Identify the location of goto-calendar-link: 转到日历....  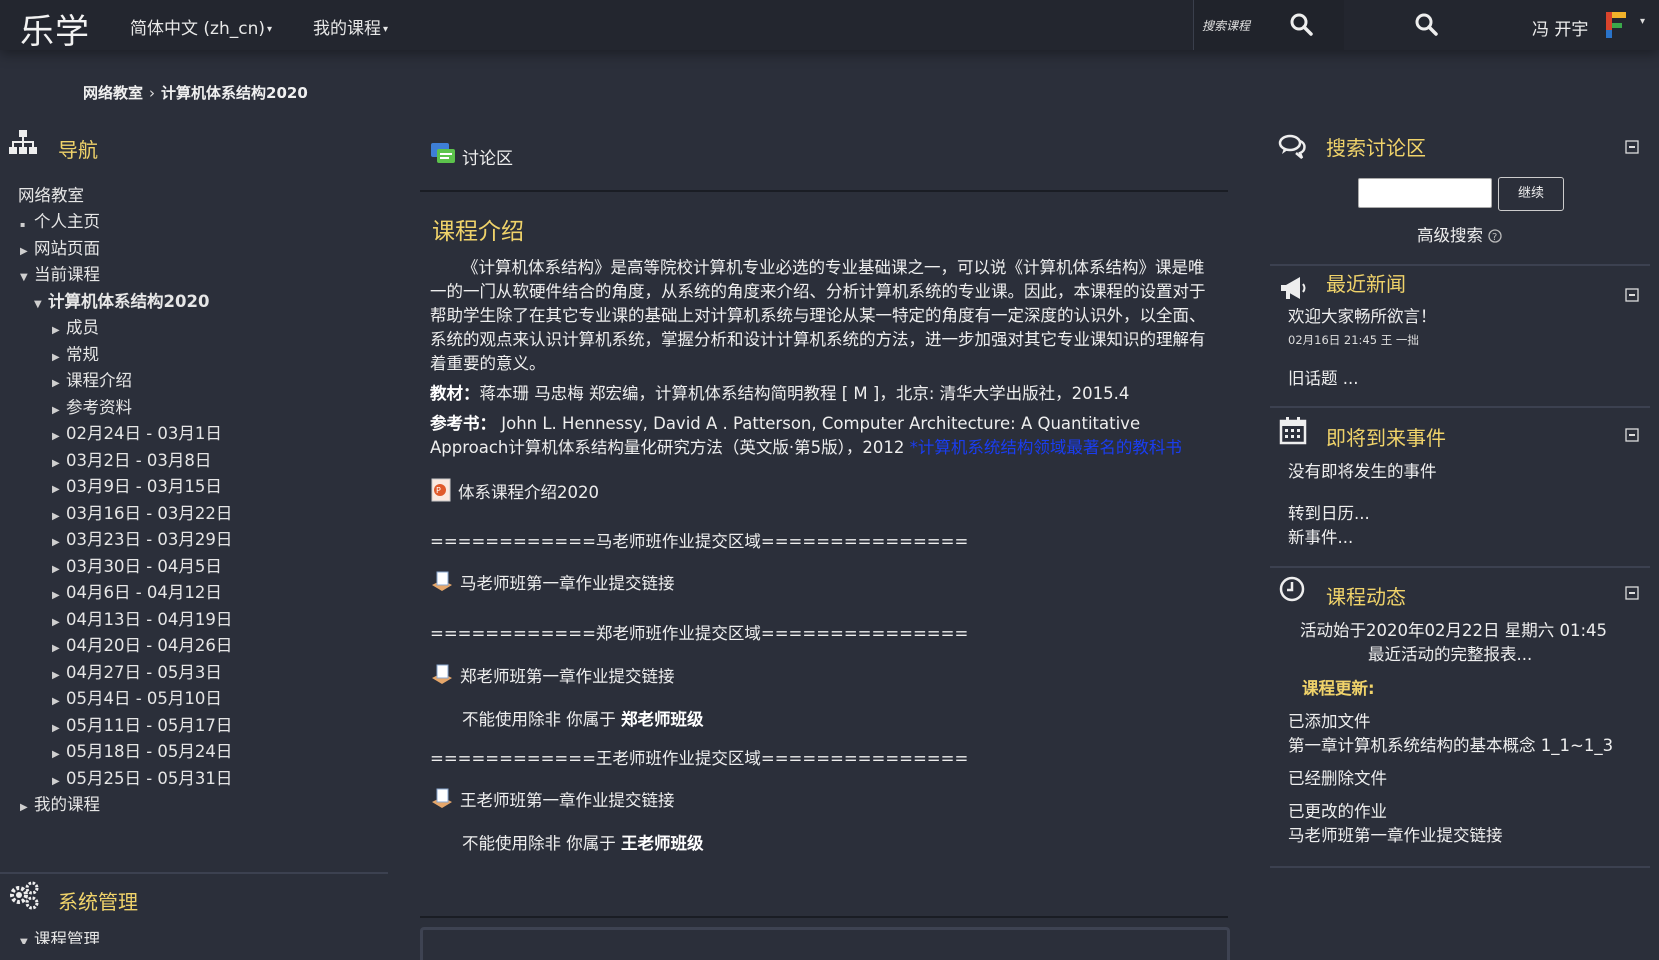
(1329, 512).